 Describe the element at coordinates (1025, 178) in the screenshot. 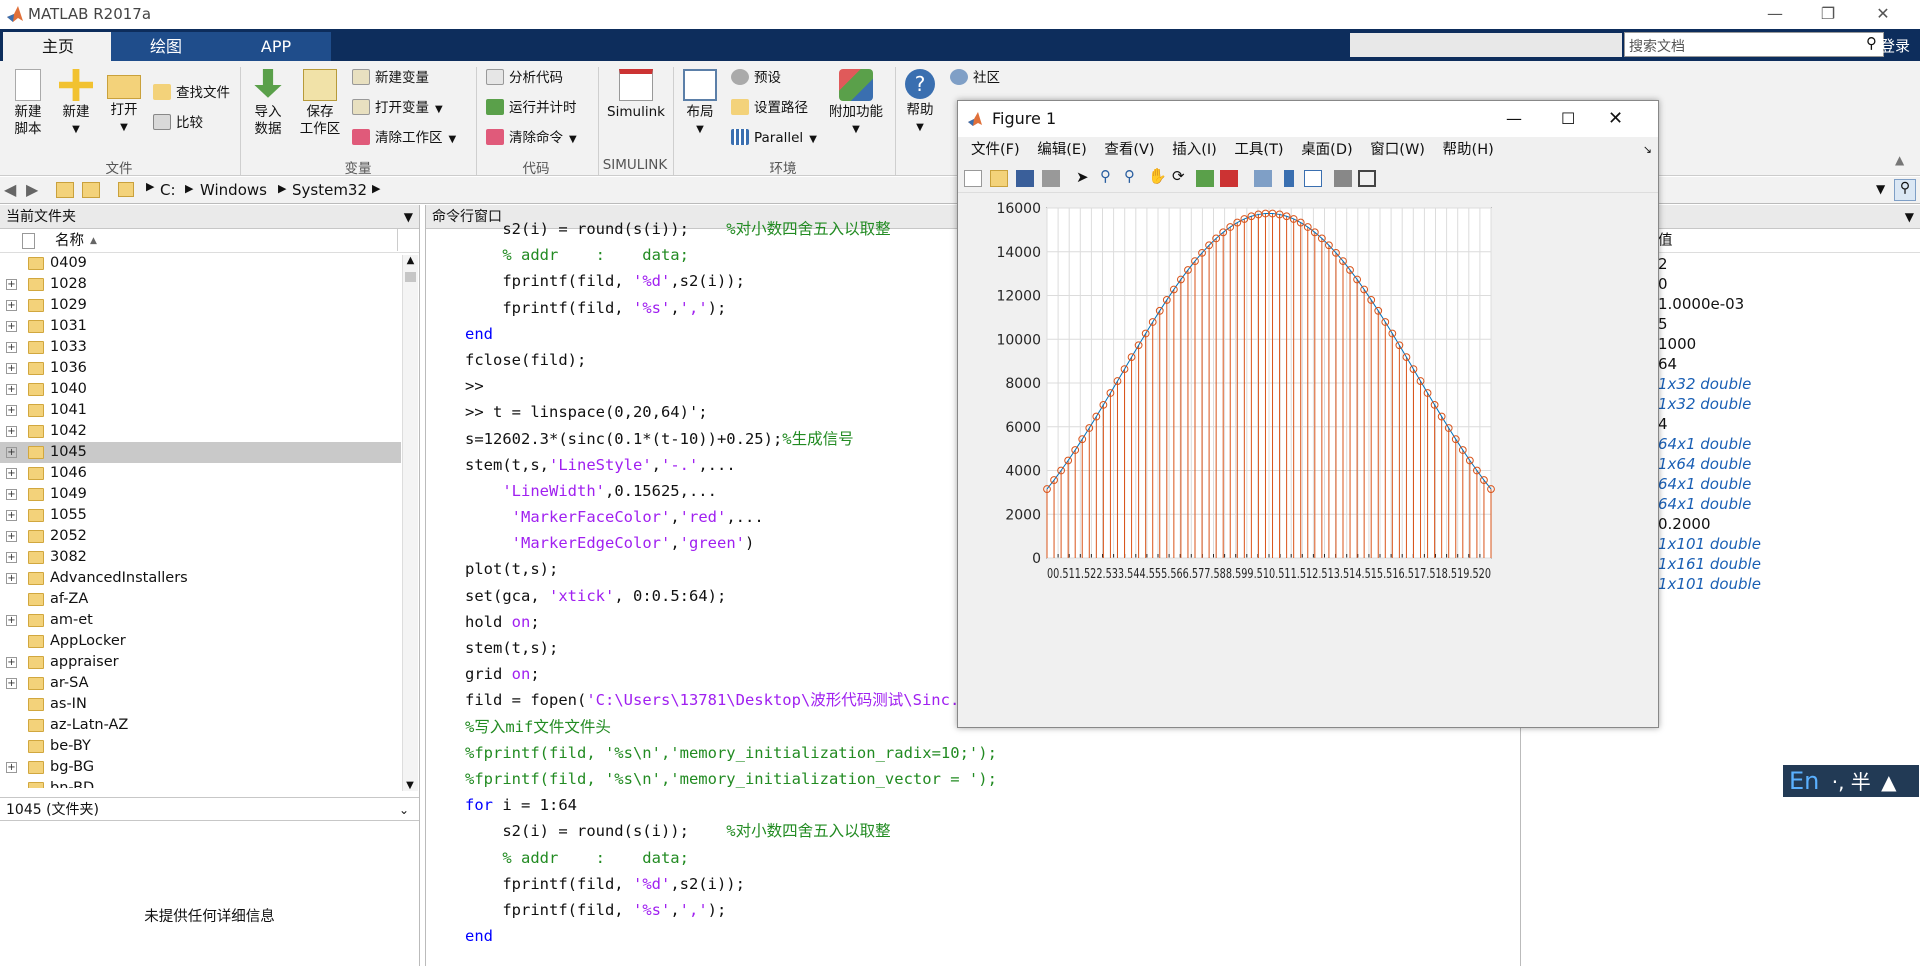

I see `save-icon` at that location.